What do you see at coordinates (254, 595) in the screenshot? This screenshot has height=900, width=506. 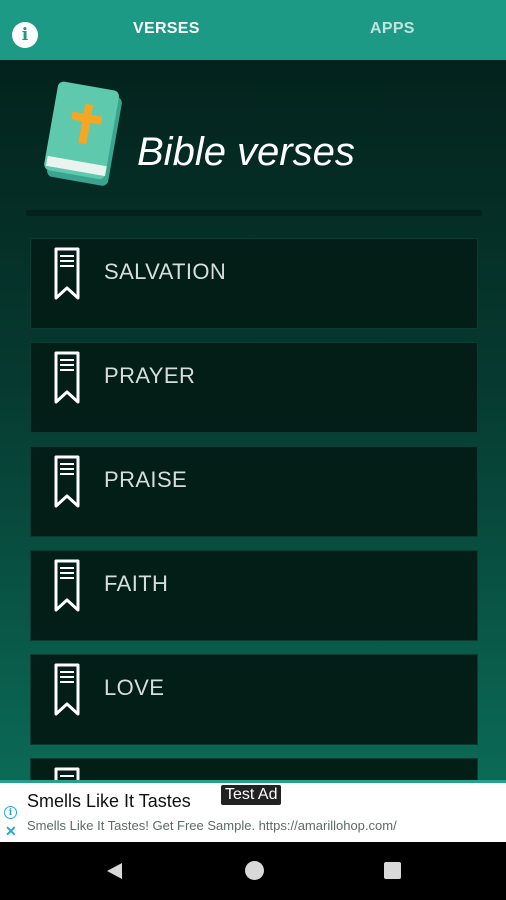 I see `topic-item: FAITH` at bounding box center [254, 595].